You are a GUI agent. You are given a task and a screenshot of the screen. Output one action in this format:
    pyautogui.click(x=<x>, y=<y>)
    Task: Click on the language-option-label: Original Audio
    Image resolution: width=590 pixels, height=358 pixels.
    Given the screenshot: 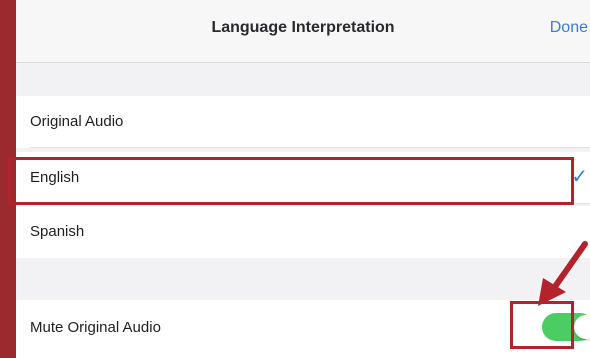 What is the action you would take?
    pyautogui.click(x=77, y=121)
    